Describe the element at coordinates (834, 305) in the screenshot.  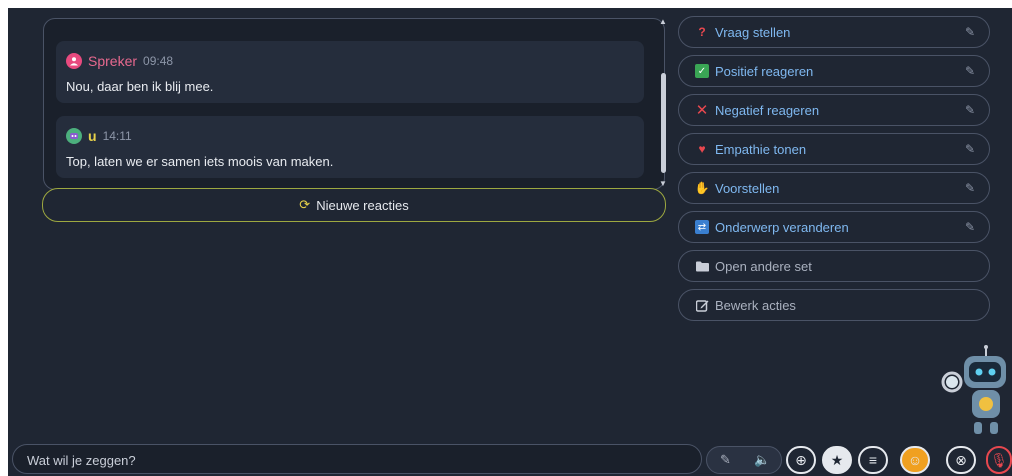
I see `edit-actions-button: Bewerk acties` at that location.